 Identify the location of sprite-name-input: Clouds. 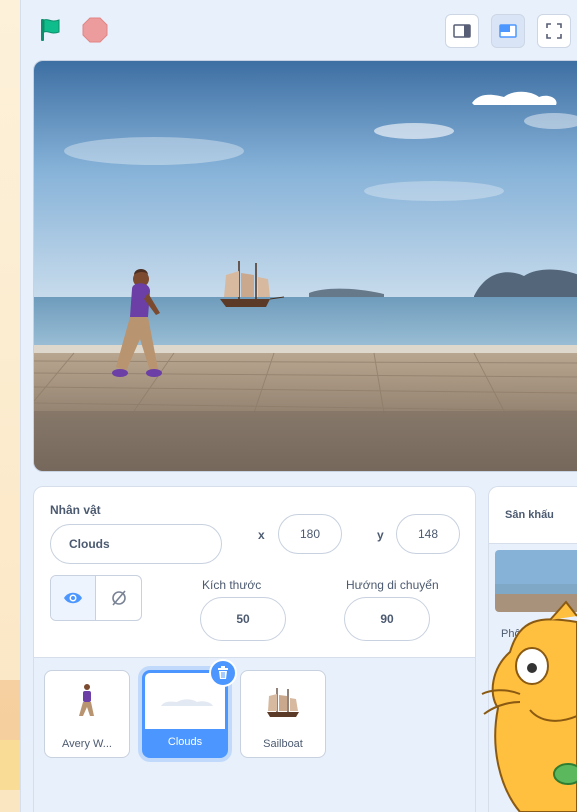
(136, 544).